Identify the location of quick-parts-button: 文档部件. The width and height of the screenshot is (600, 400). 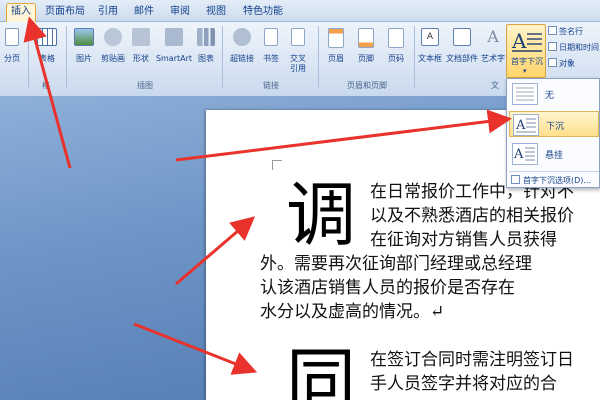
(462, 45).